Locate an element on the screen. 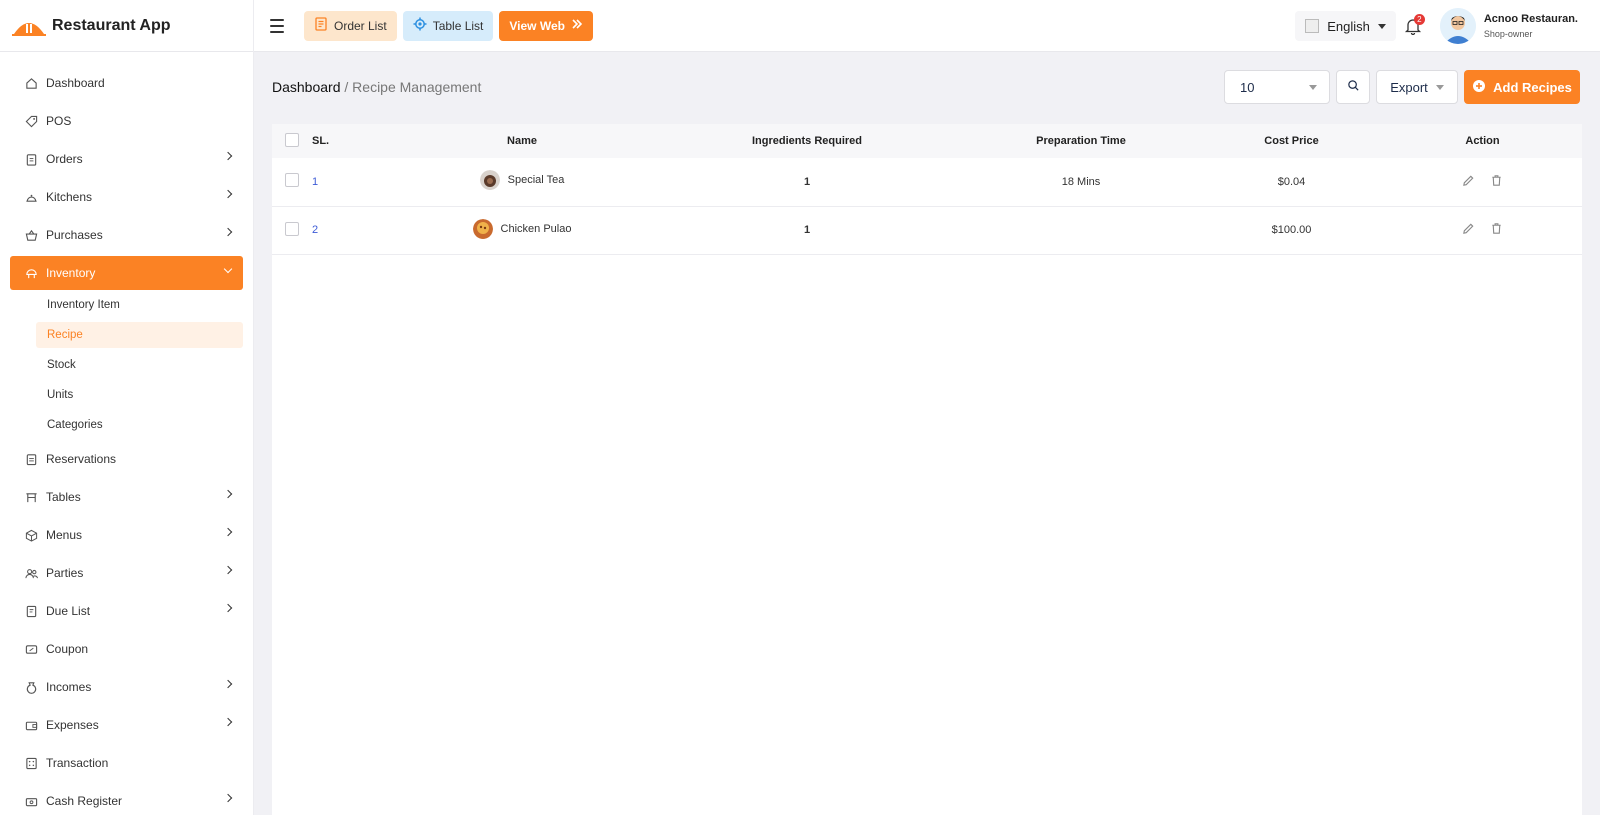  sidebar-item-menus: Menus is located at coordinates (126, 535).